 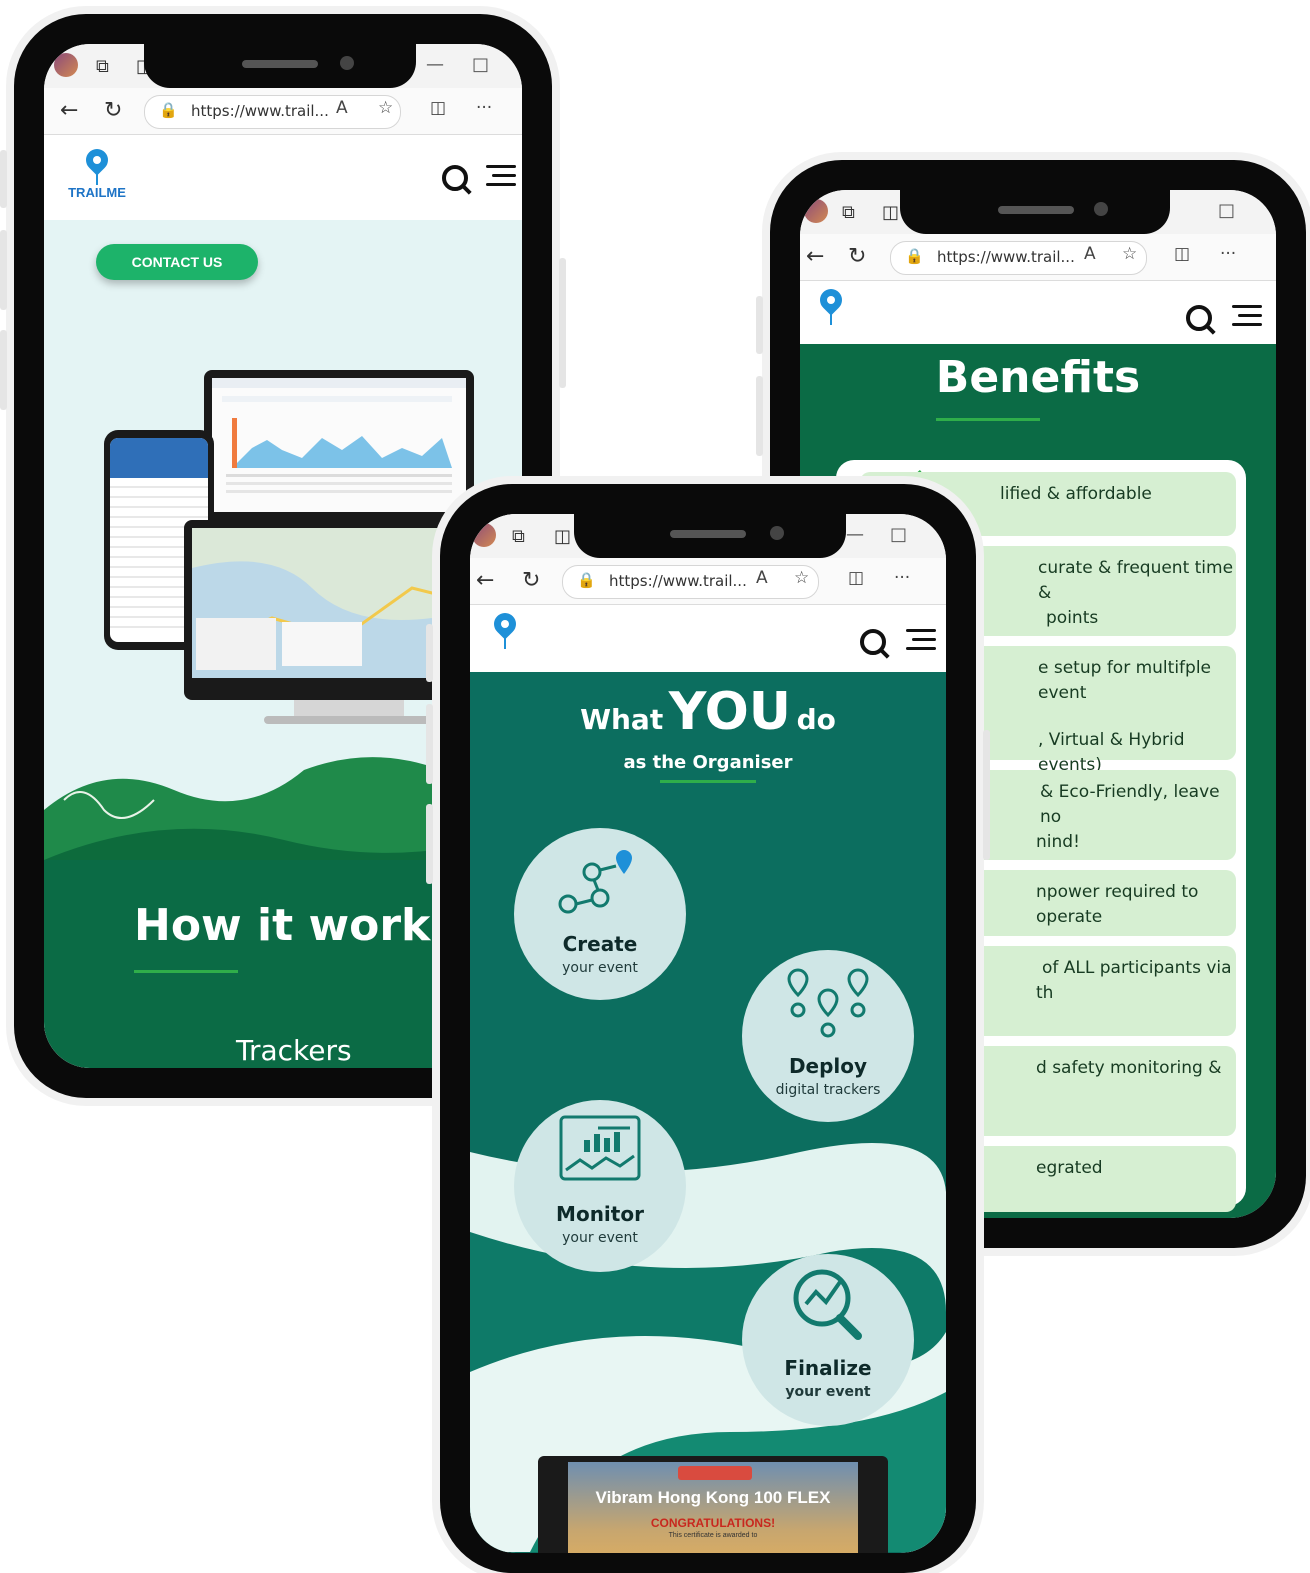 I want to click on step-deploy: Deploy digital trackers, so click(x=828, y=1036).